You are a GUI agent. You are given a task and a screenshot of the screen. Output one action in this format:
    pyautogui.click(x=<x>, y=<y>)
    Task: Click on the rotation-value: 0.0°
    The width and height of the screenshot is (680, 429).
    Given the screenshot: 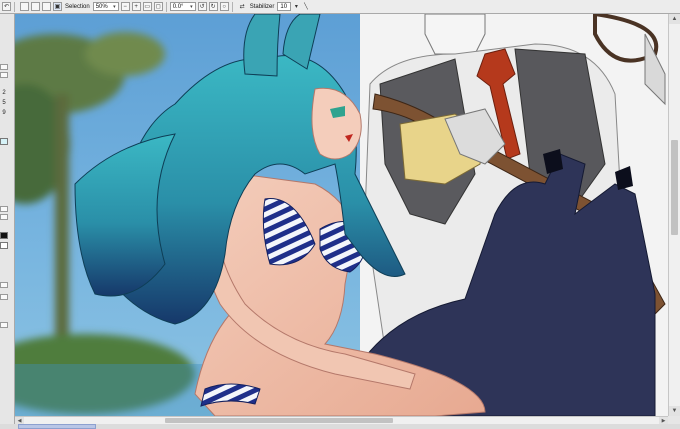 What is the action you would take?
    pyautogui.click(x=178, y=6)
    